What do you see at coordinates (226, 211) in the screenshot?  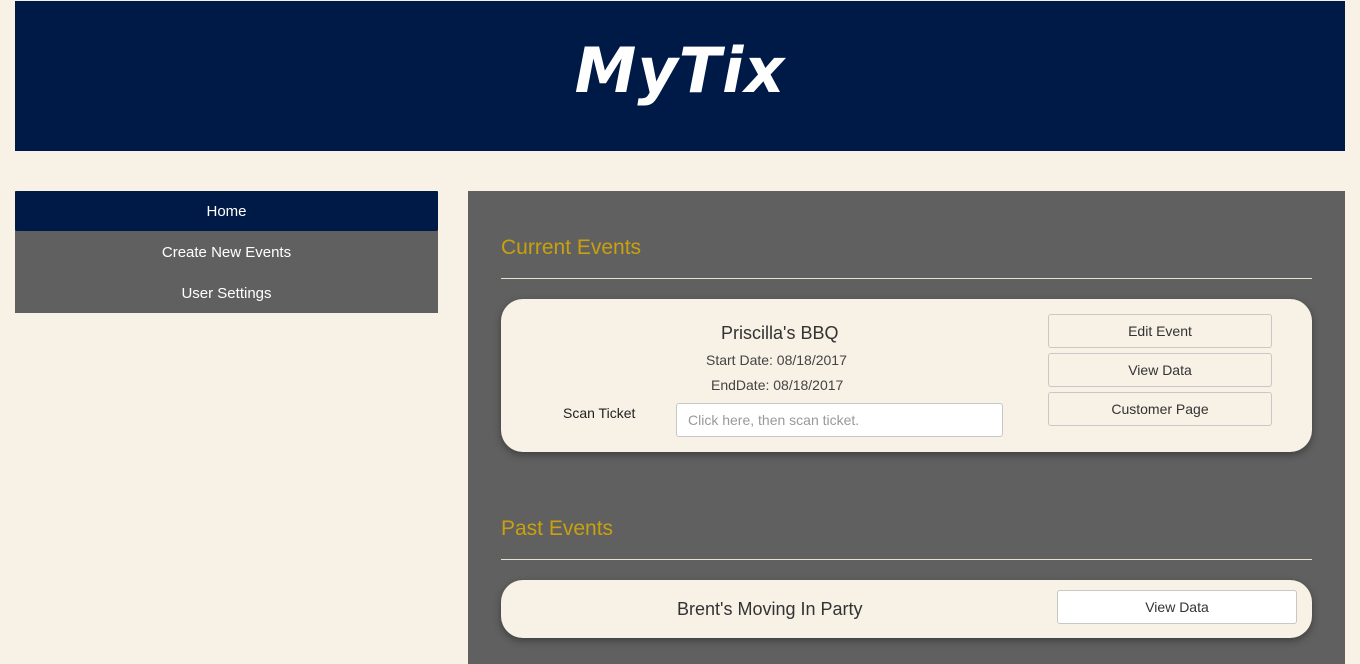 I see `sidebar-item-home: Home` at bounding box center [226, 211].